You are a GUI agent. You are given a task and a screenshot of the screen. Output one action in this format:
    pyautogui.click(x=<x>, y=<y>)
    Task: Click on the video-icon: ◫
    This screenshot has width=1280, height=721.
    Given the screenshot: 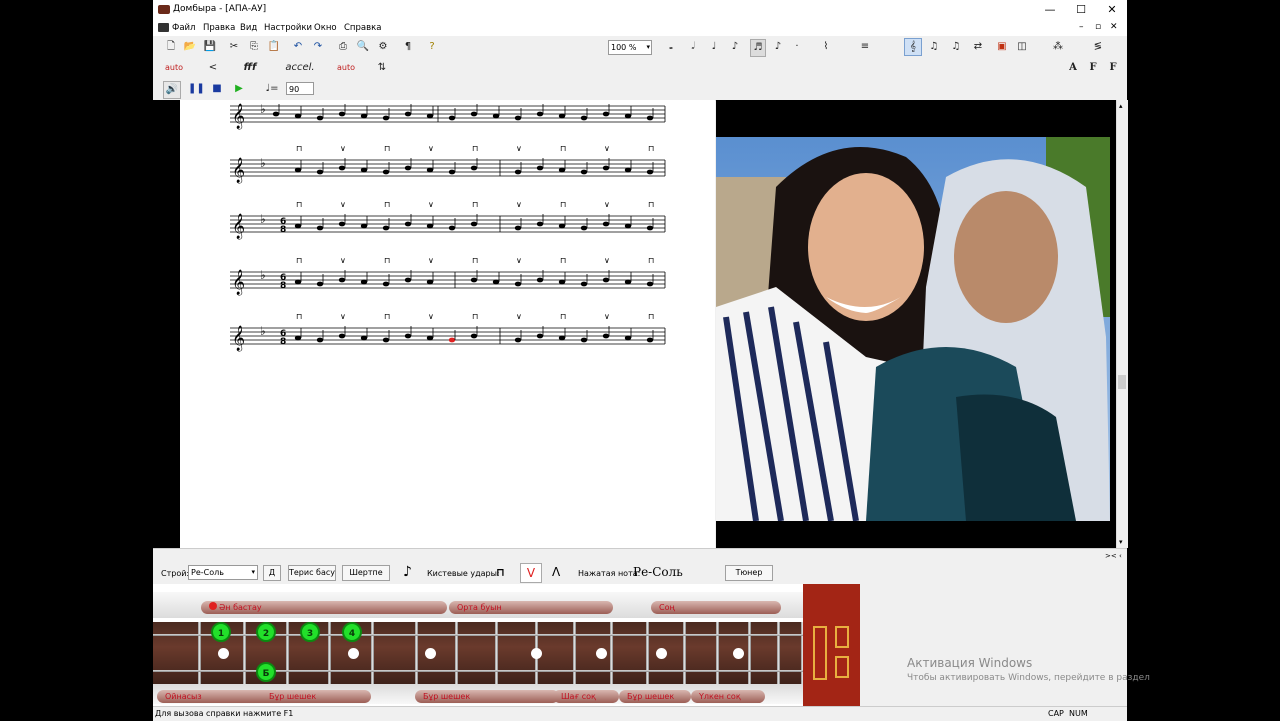 What is the action you would take?
    pyautogui.click(x=1022, y=47)
    